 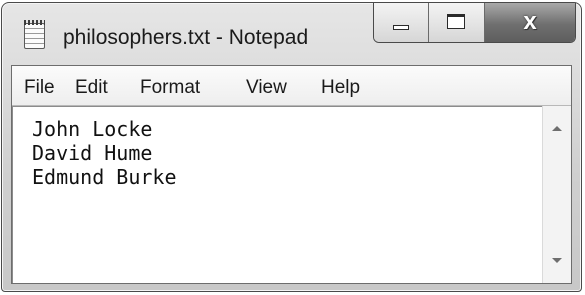 I want to click on minimize-icon, so click(x=401, y=27).